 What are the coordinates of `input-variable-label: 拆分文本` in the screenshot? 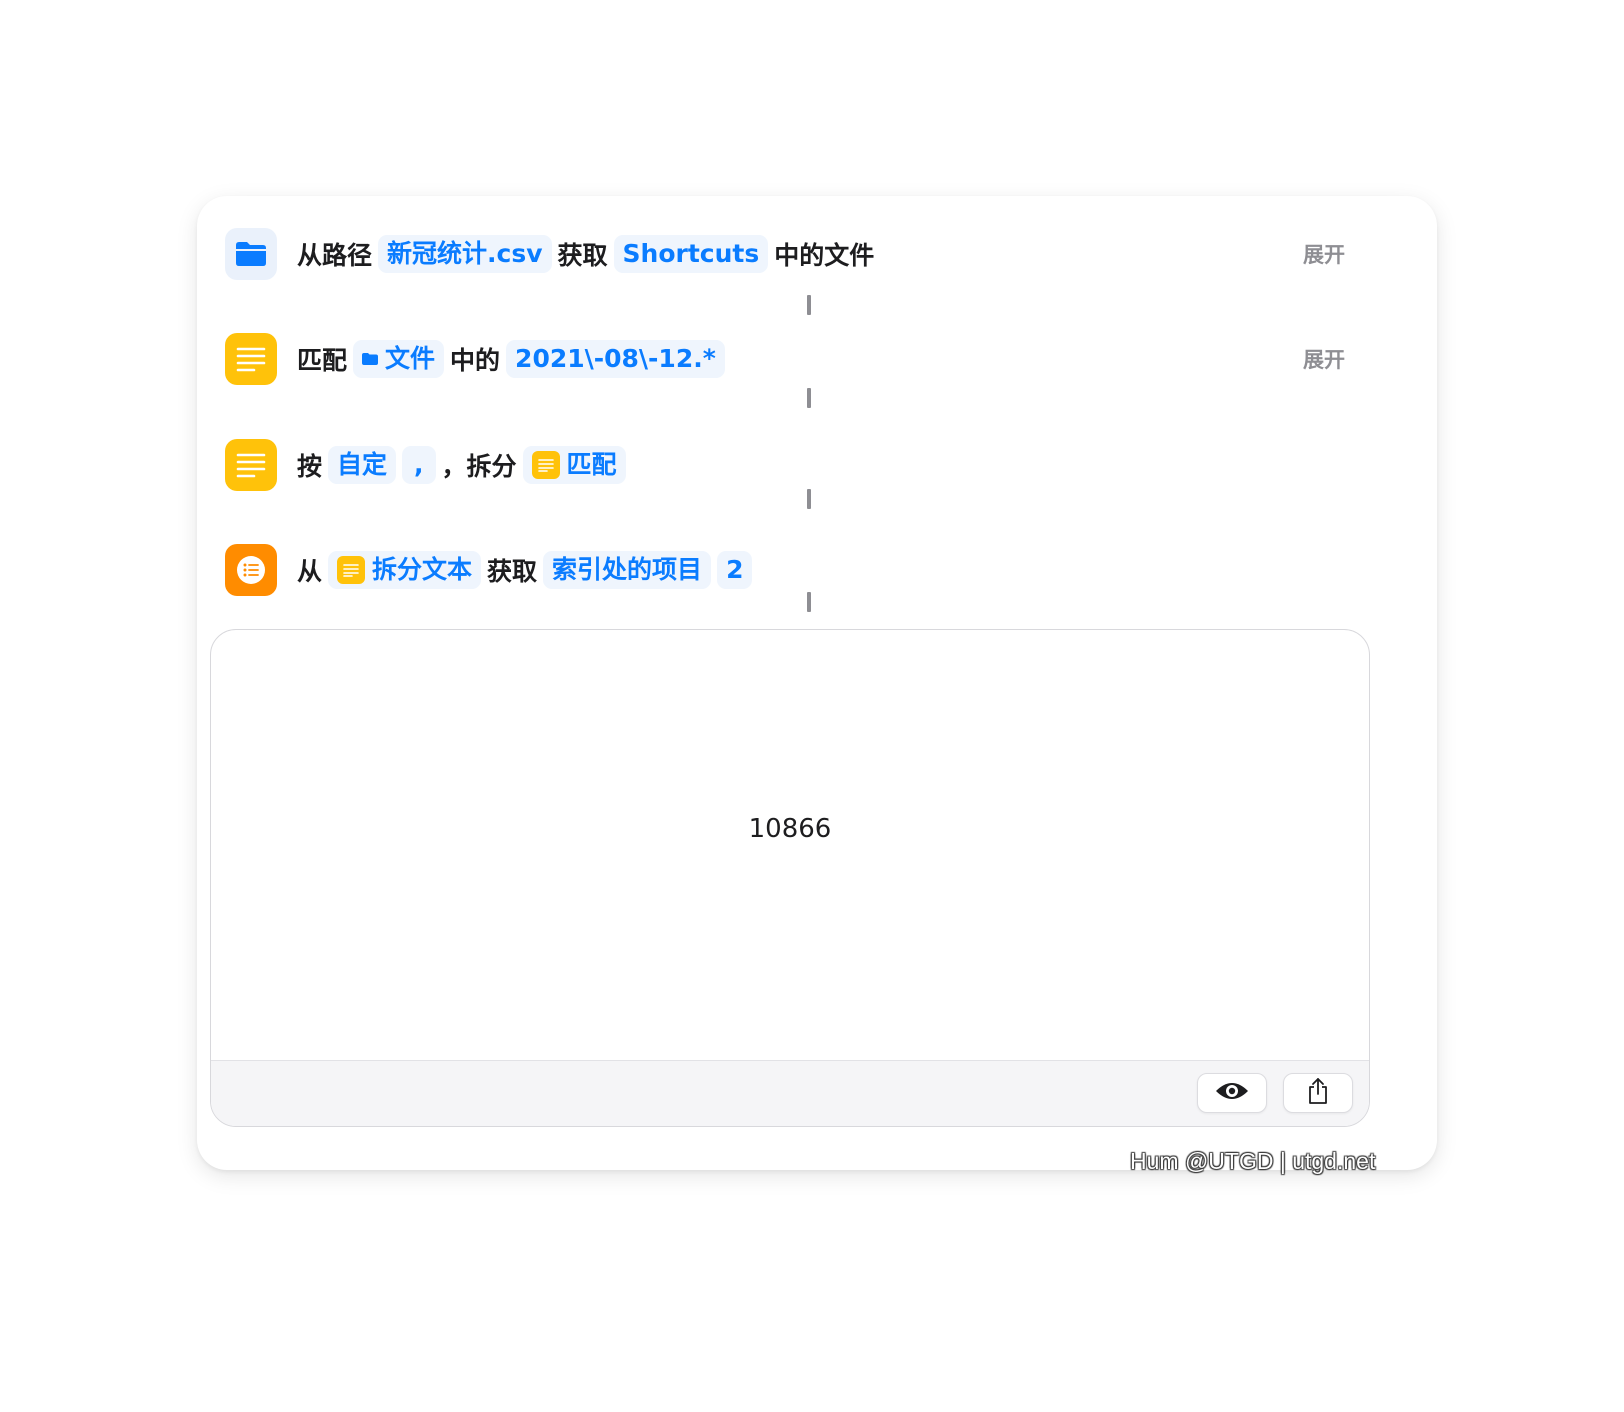 It's located at (422, 569).